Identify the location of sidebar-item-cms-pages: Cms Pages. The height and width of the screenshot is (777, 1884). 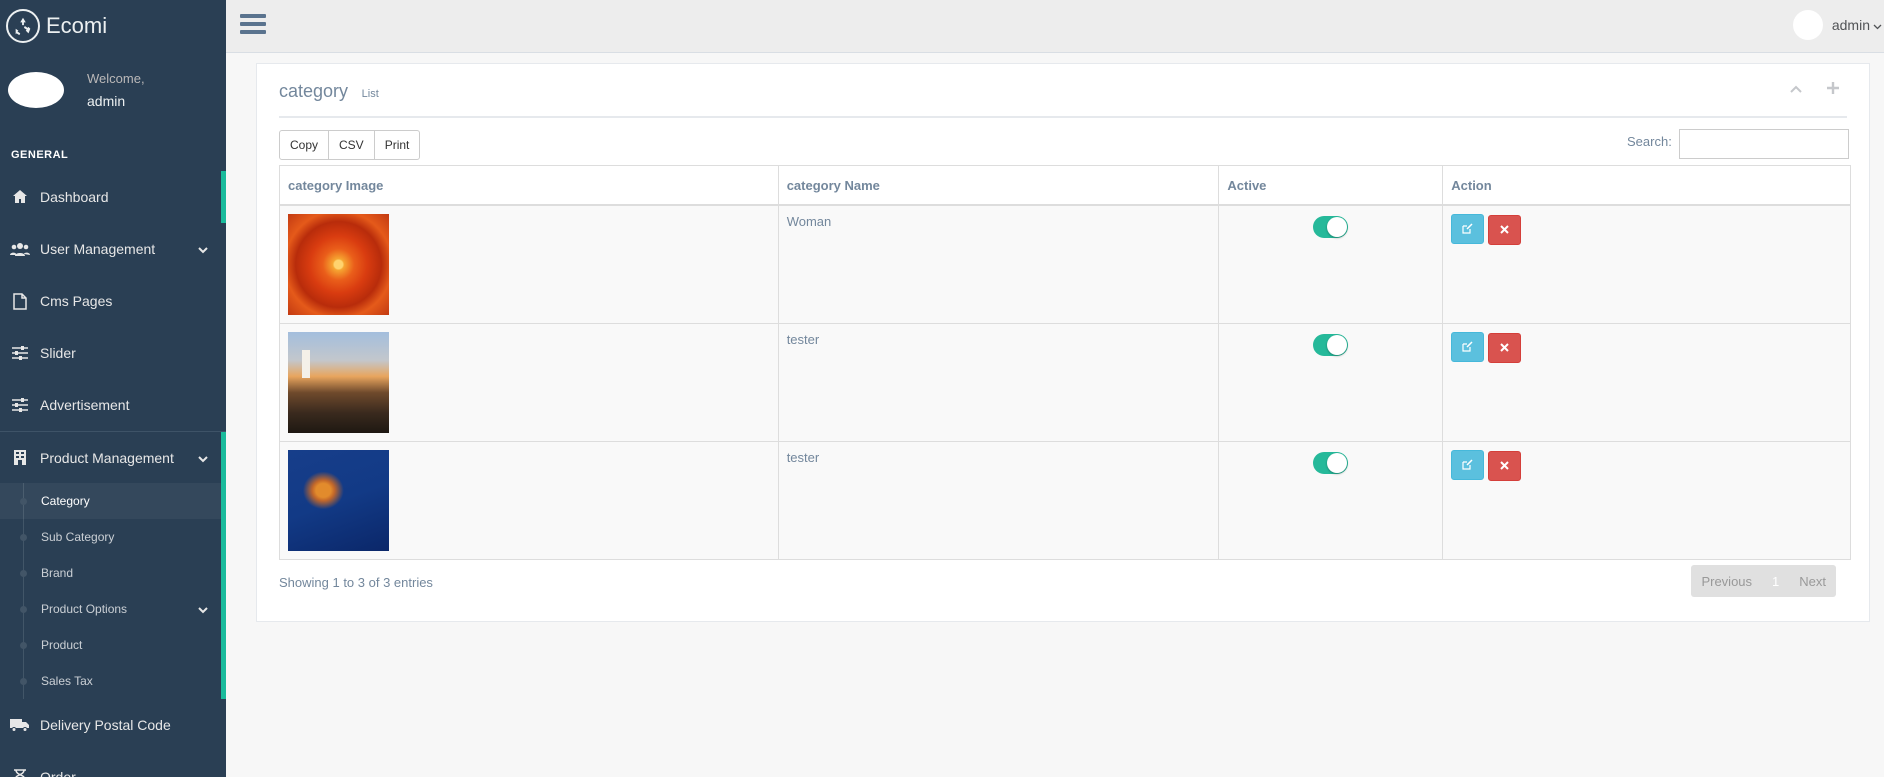
(113, 301).